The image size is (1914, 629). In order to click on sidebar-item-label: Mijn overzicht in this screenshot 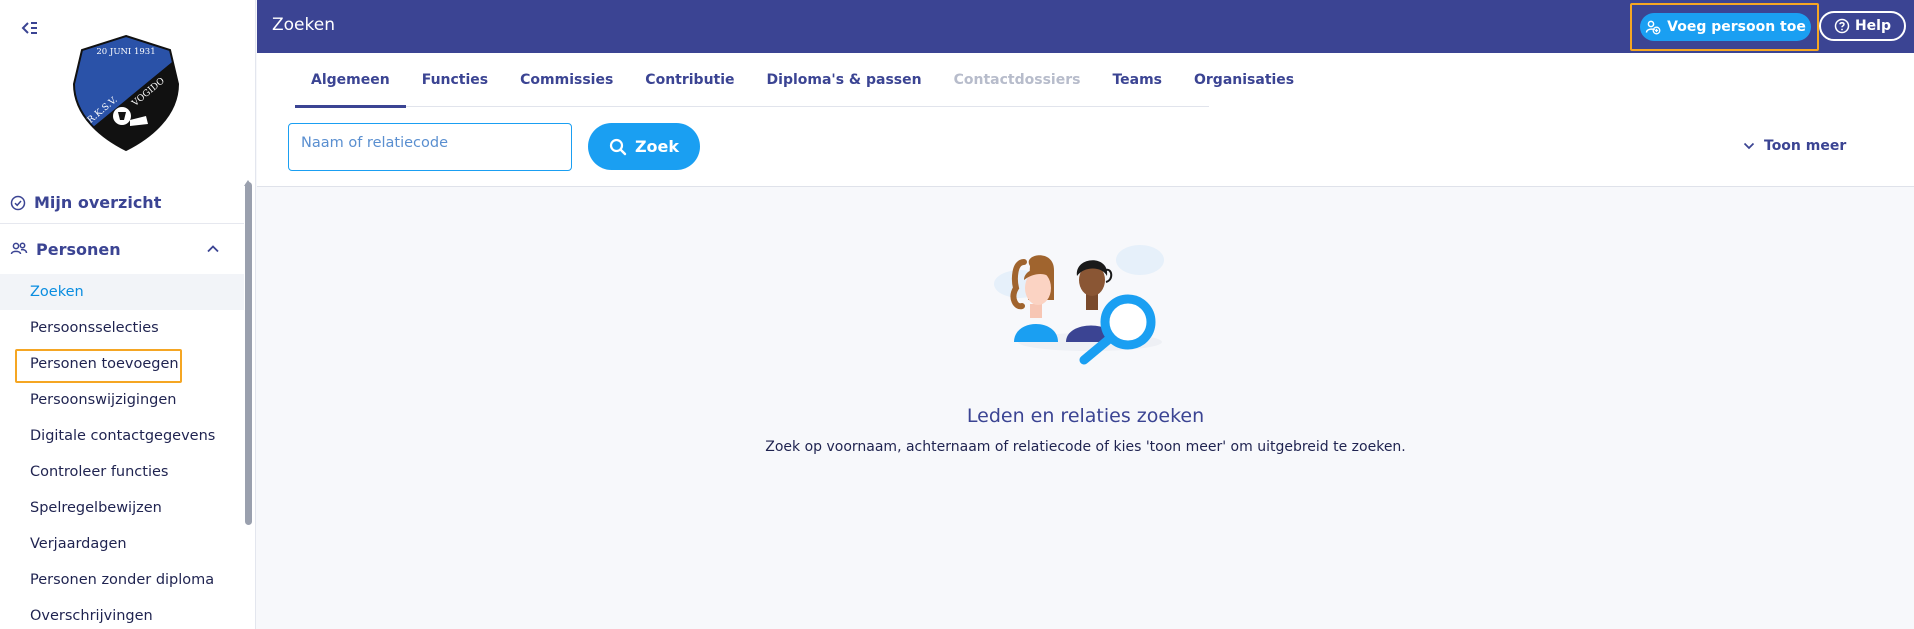, I will do `click(98, 202)`.